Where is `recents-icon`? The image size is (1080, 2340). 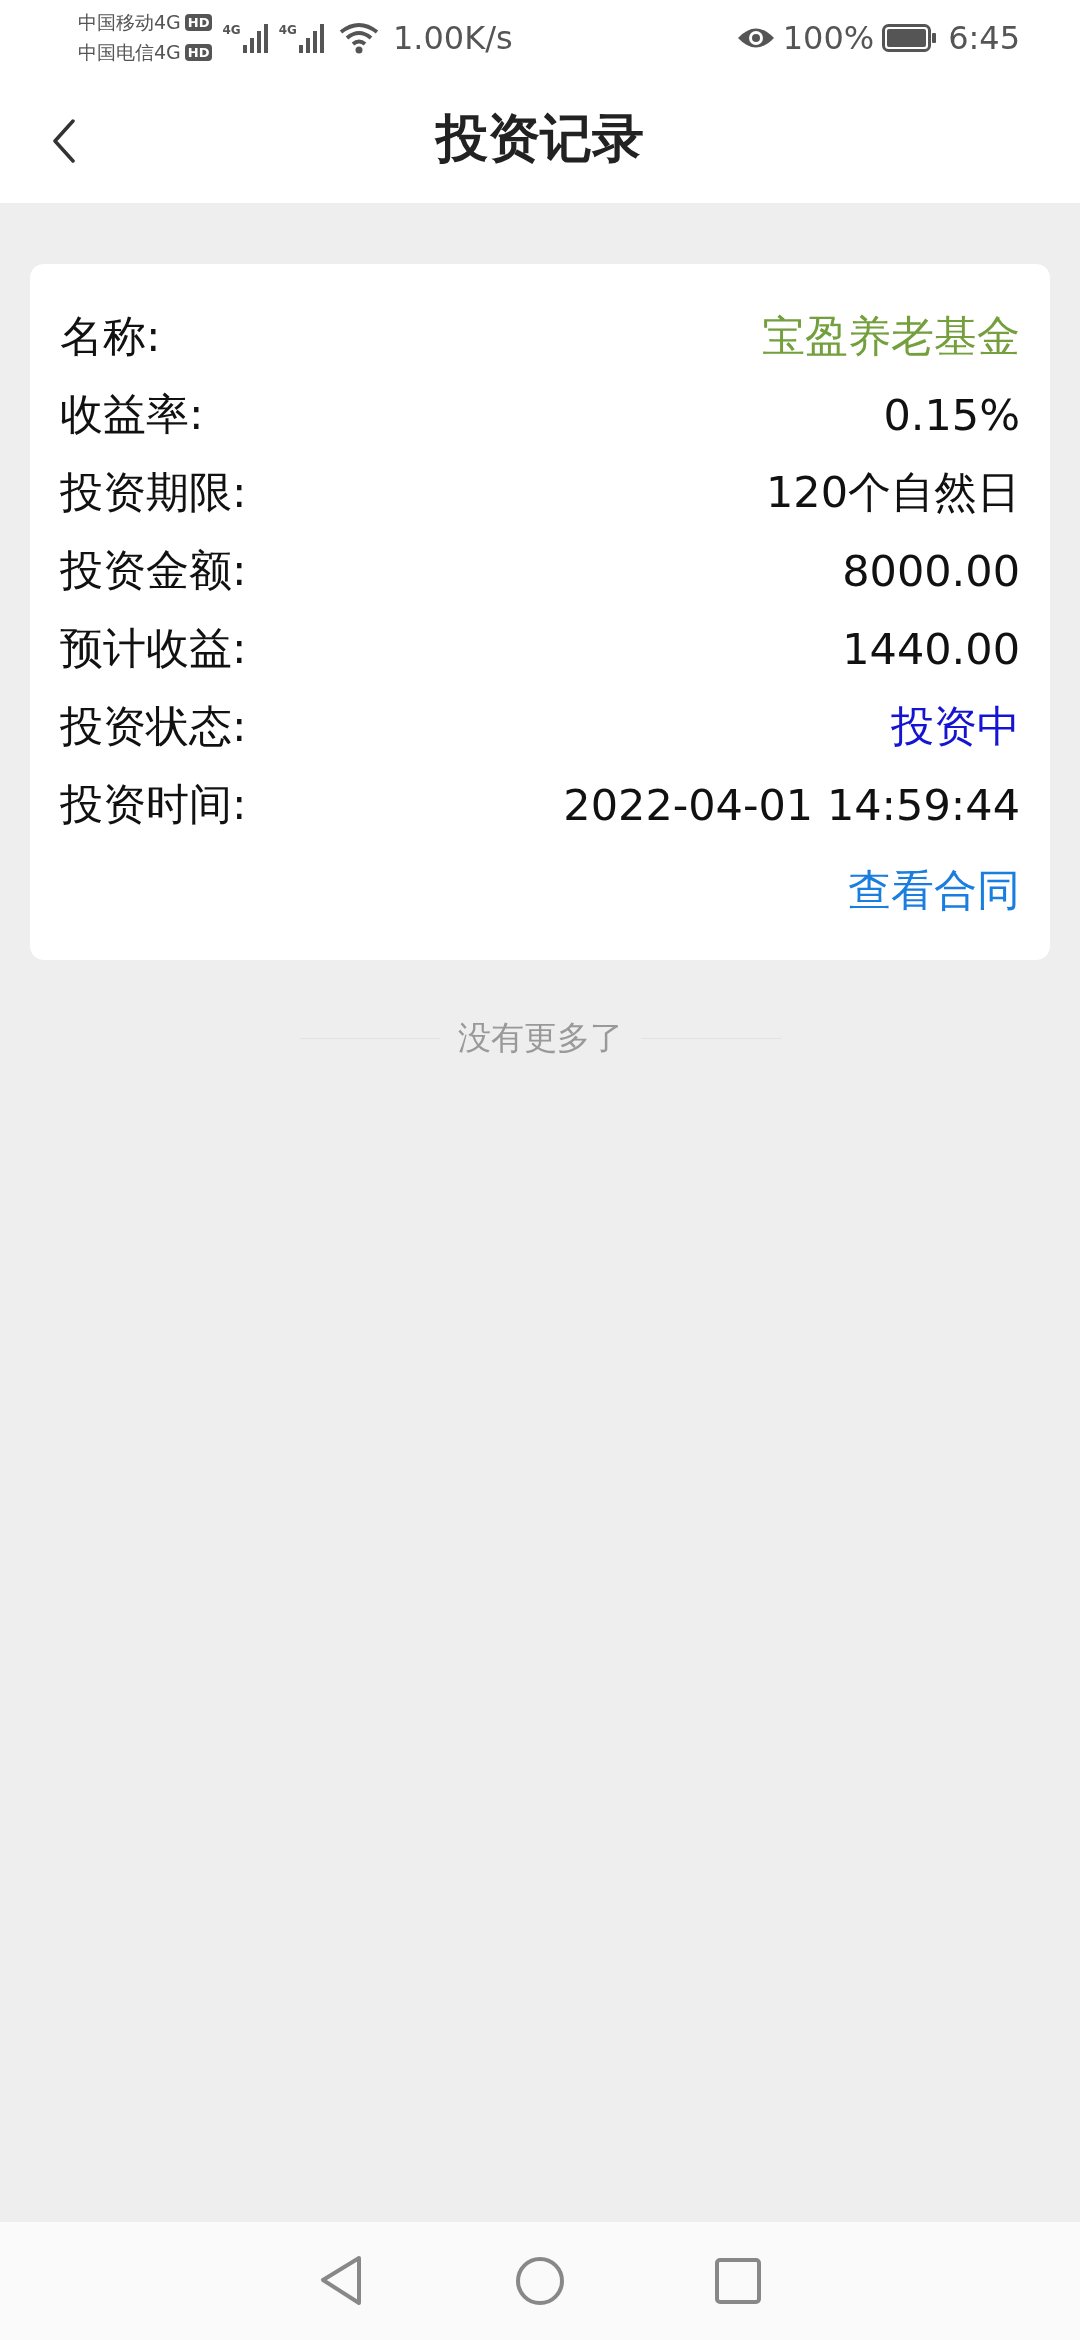 recents-icon is located at coordinates (738, 2281).